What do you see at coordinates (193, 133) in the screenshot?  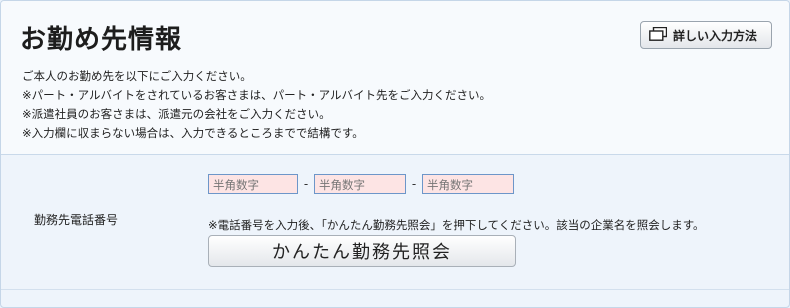 I see `note-line: ※入力欄に収まらない場合は、入力できるところまでで結構です。` at bounding box center [193, 133].